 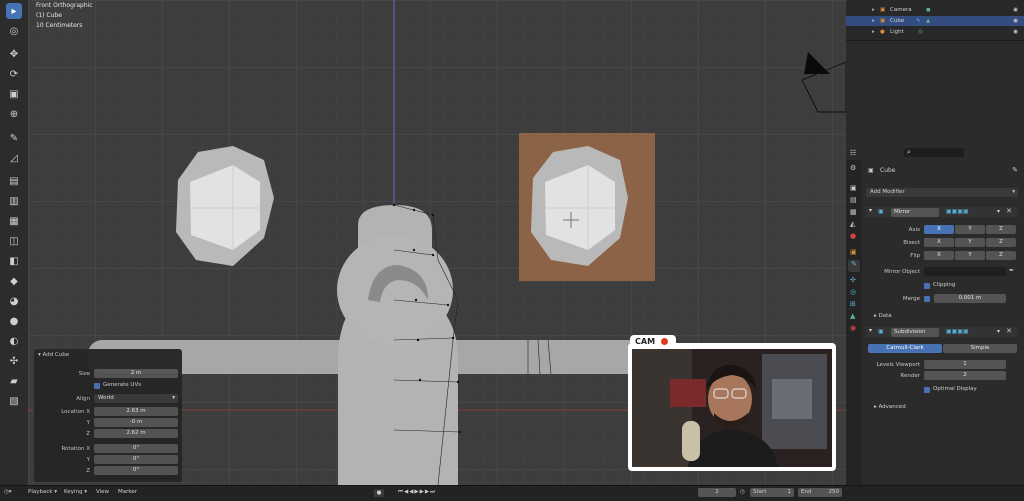 I want to click on eyedropper-icon: ✒, so click(x=1011, y=270).